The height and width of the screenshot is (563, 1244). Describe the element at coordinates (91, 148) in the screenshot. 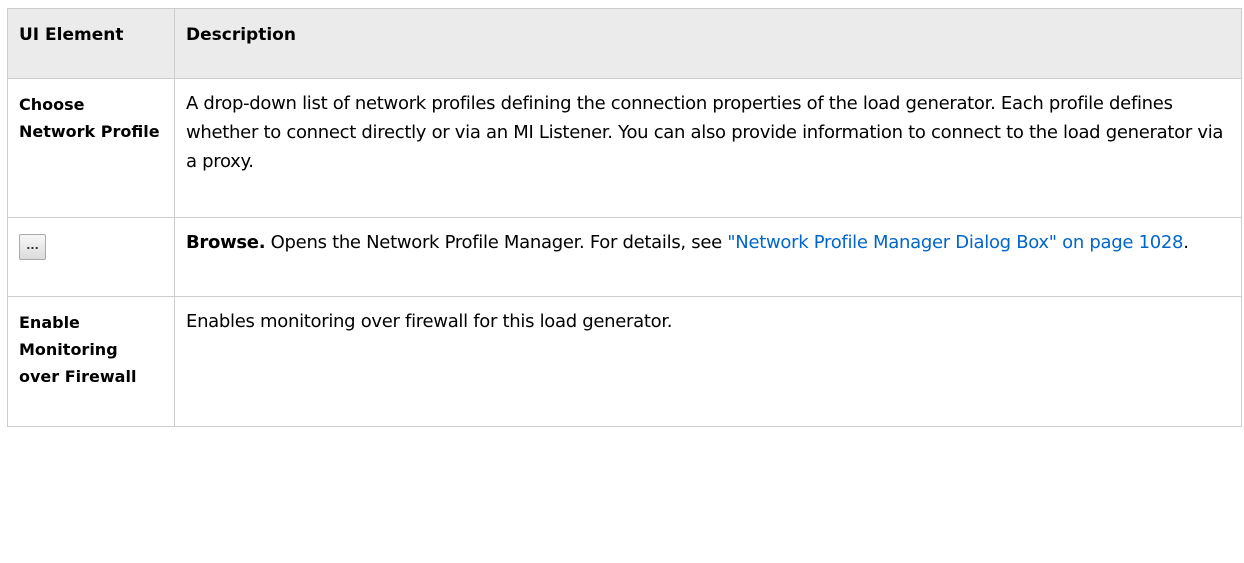

I see `ui-element-name: Choose Network Profile` at that location.